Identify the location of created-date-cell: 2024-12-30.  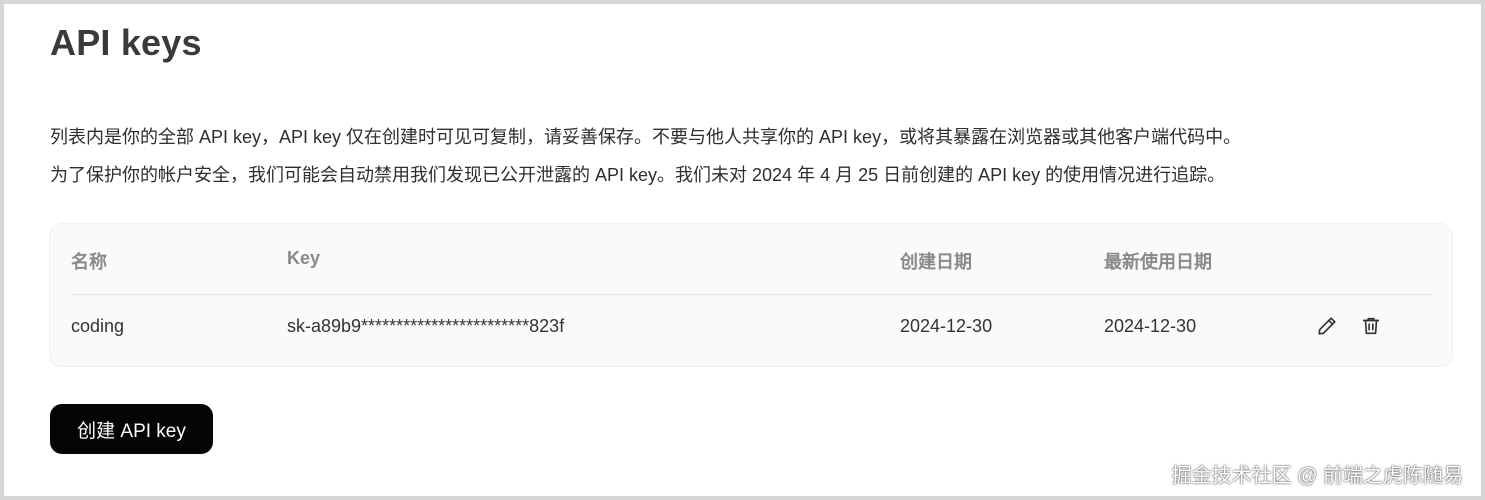
(946, 326).